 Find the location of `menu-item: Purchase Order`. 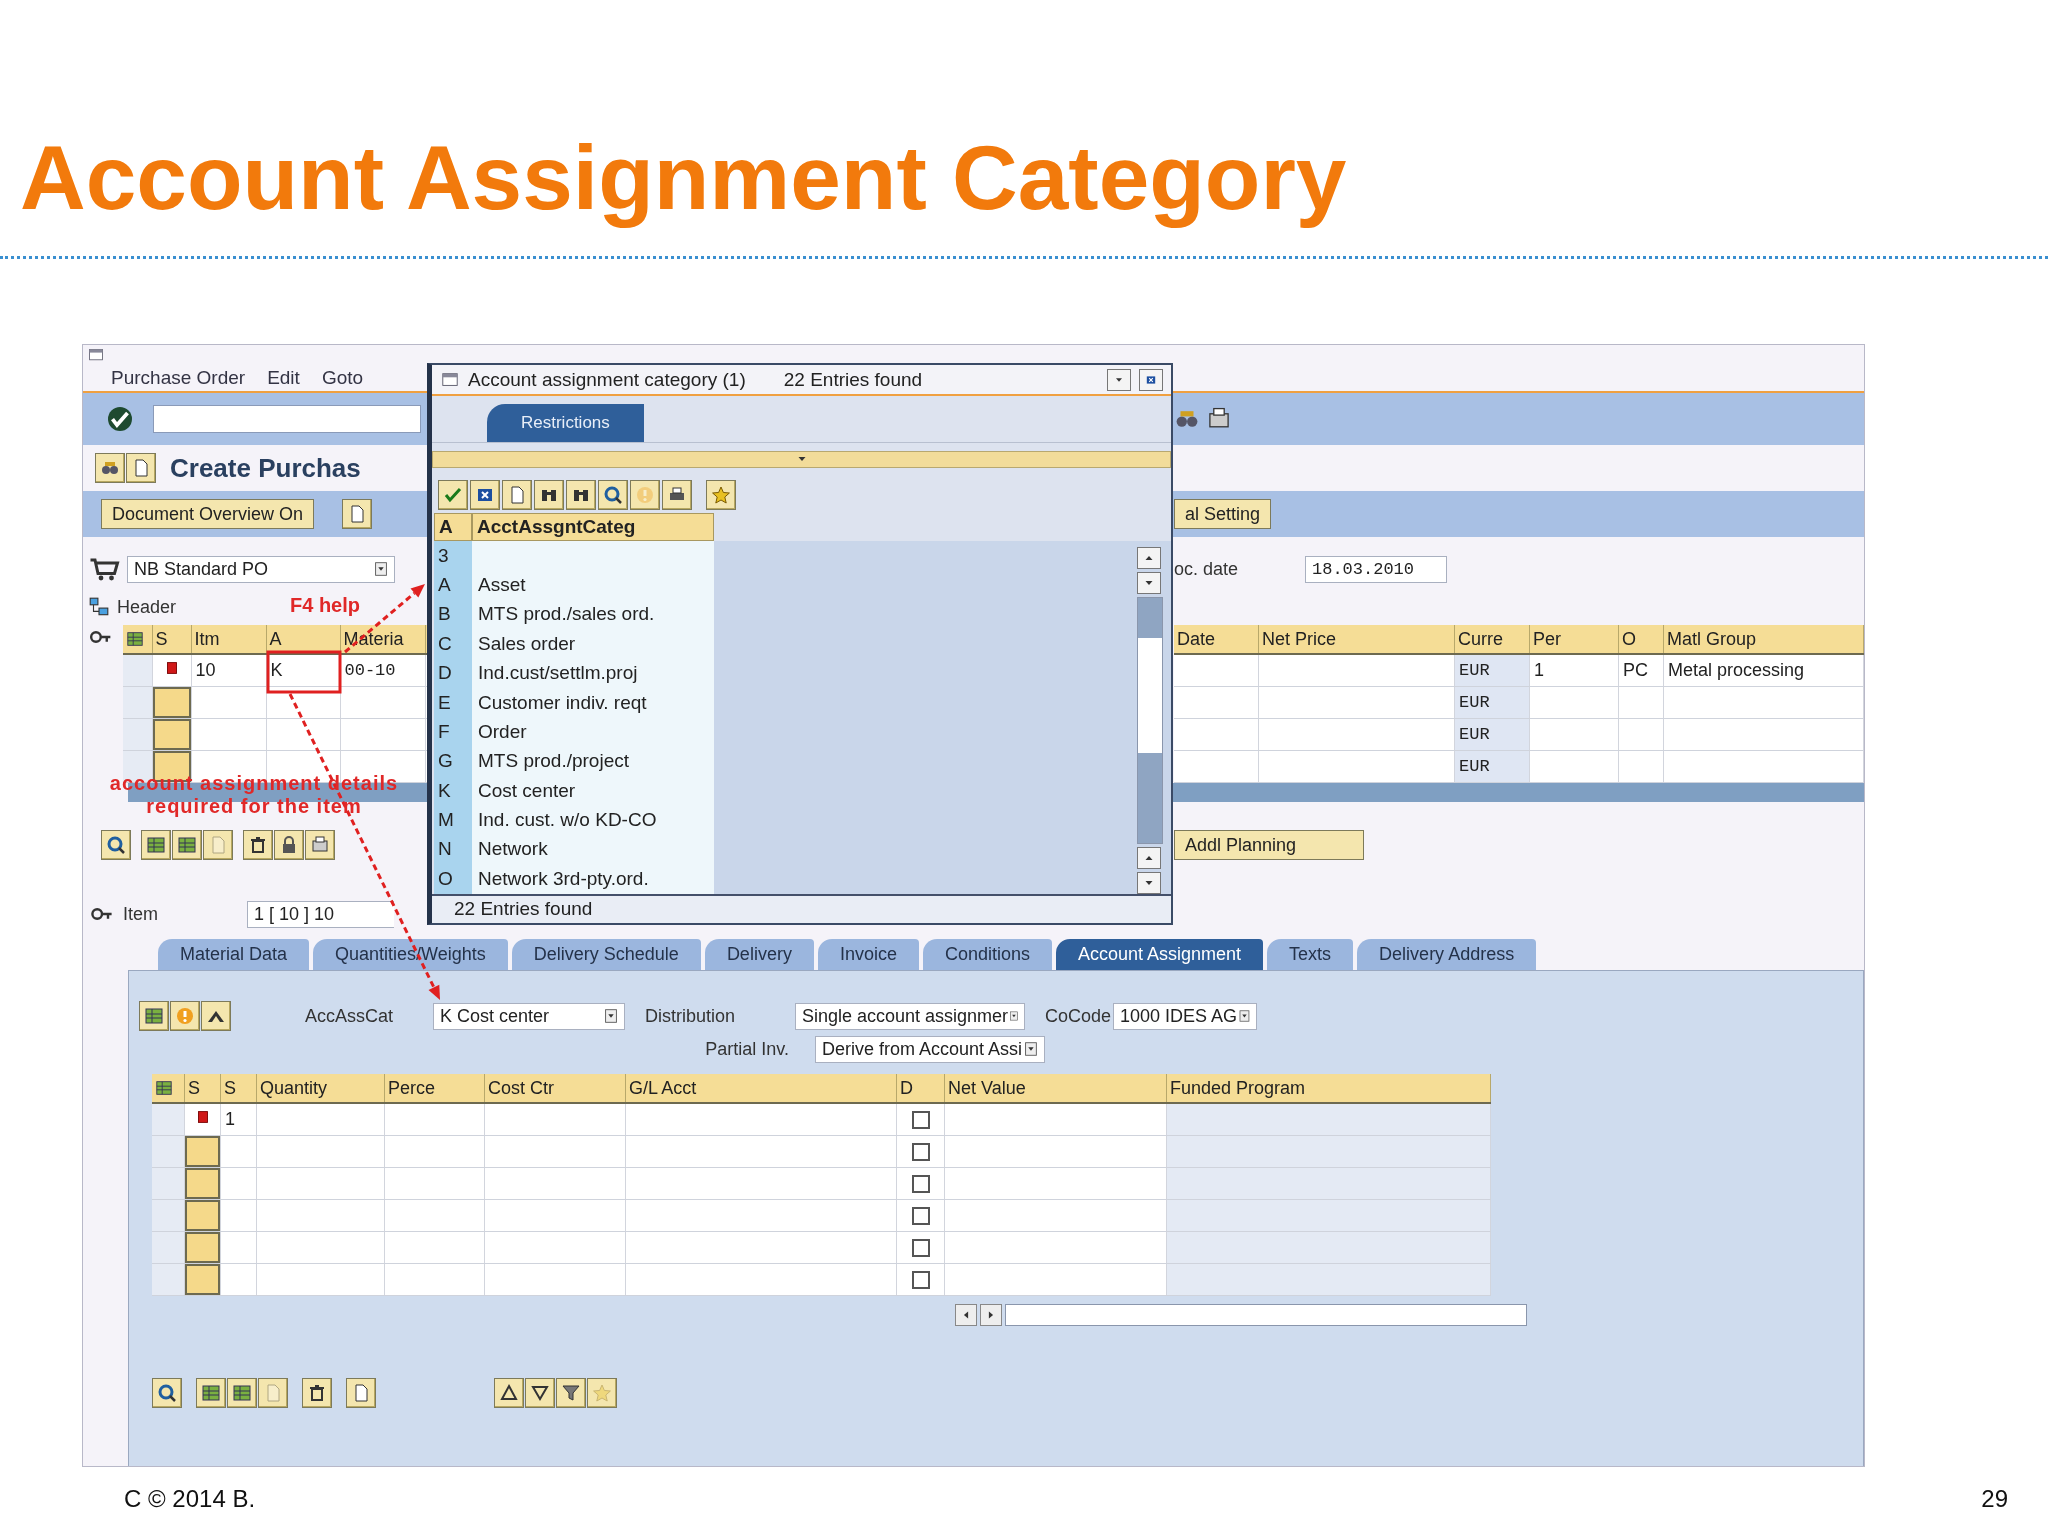

menu-item: Purchase Order is located at coordinates (178, 378).